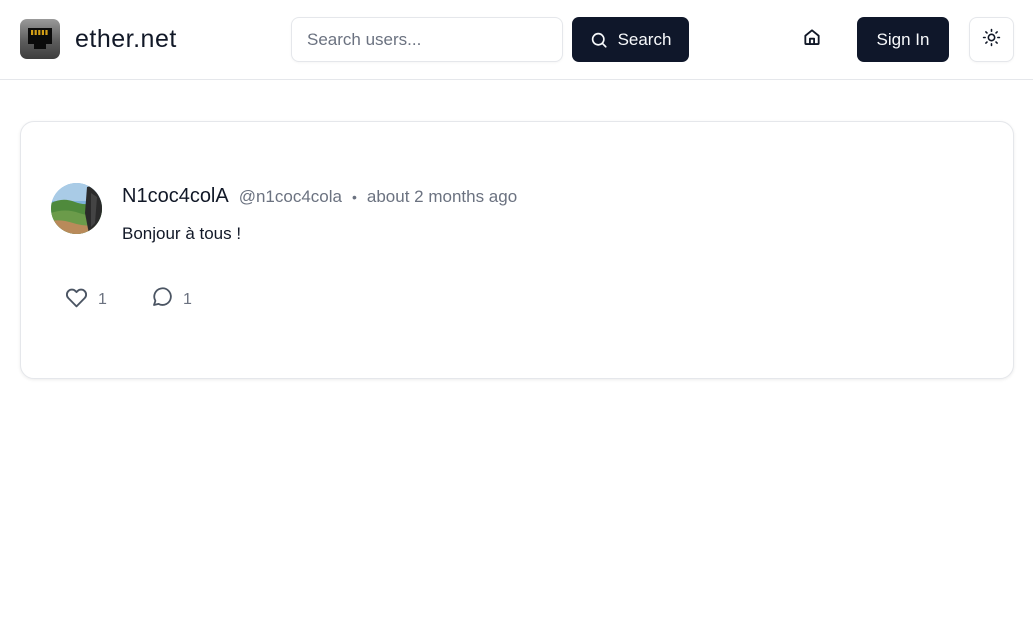 This screenshot has height=644, width=1033. I want to click on home-icon, so click(812, 39).